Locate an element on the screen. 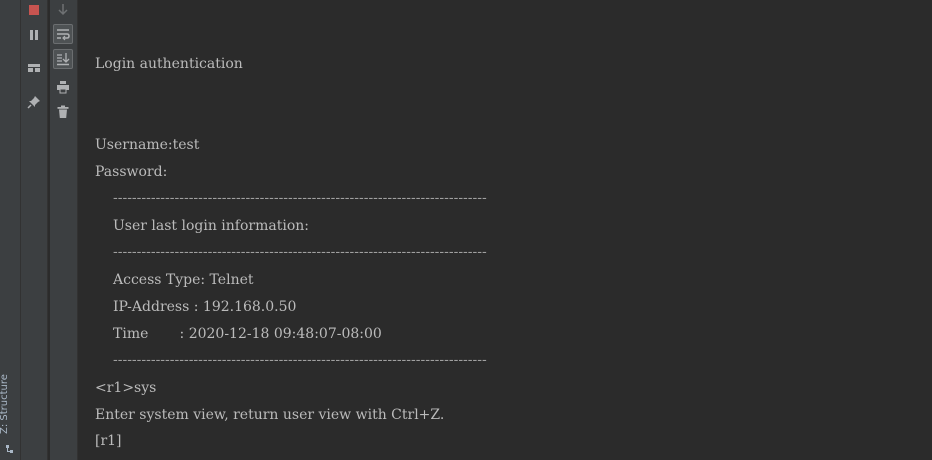 This screenshot has width=932, height=460. soft-wrap-icon is located at coordinates (63, 35).